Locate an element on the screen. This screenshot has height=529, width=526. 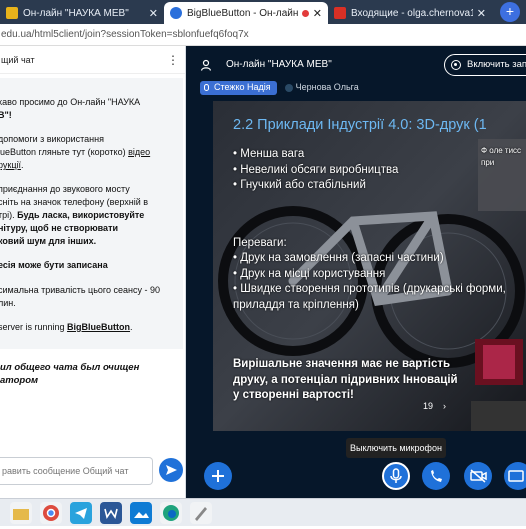
file-explorer-icon is located at coordinates (21, 513).